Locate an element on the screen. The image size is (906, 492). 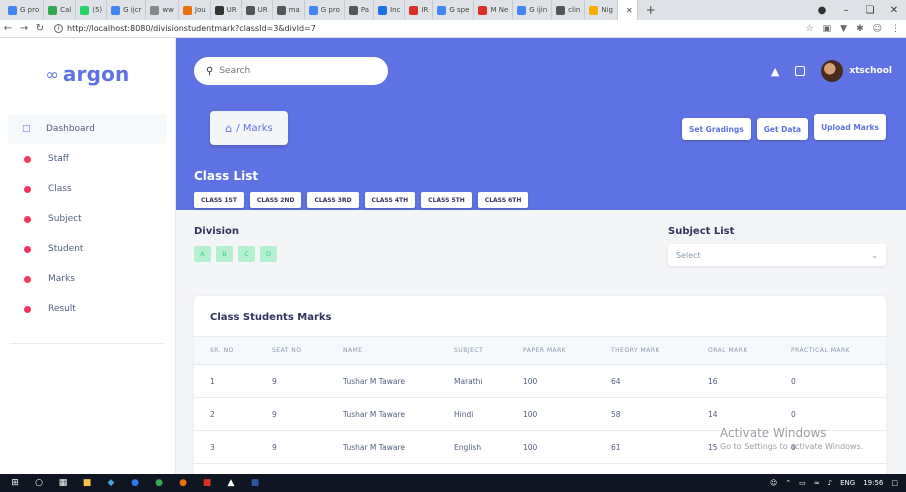
reload-button: ↻ is located at coordinates (40, 28).